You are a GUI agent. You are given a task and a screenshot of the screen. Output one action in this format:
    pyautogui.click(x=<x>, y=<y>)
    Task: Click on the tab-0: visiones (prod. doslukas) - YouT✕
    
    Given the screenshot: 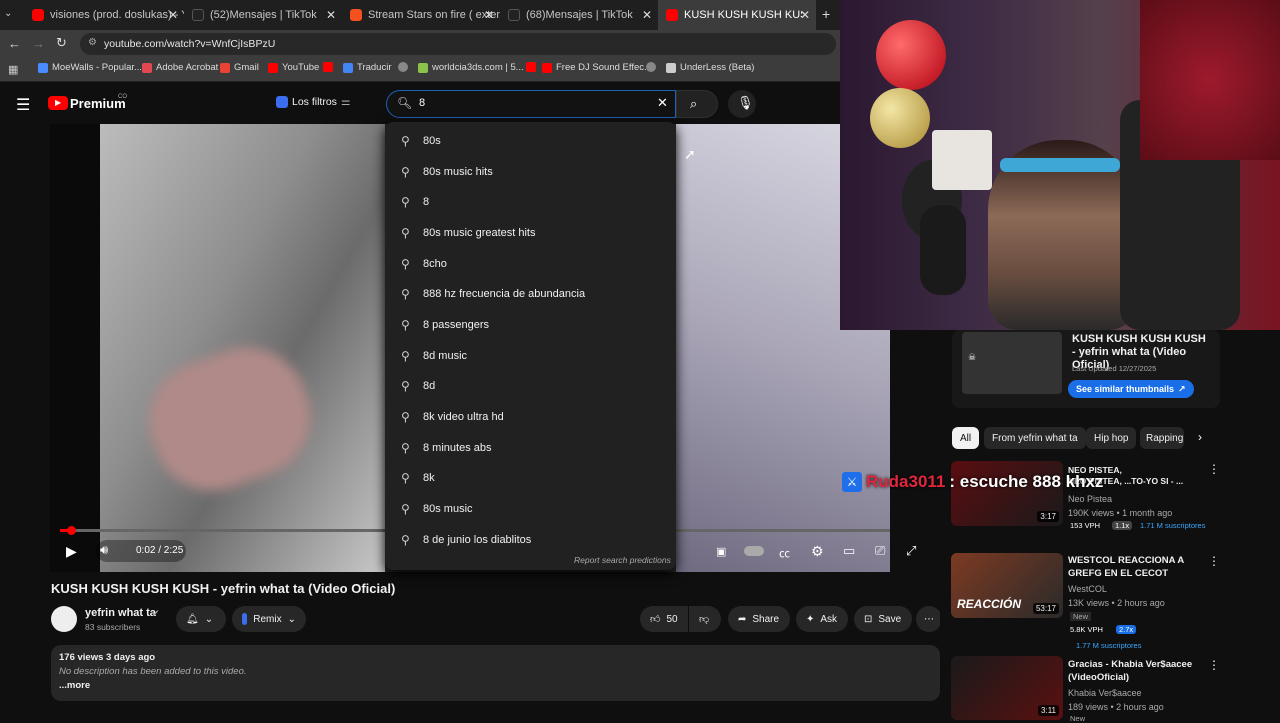 What is the action you would take?
    pyautogui.click(x=104, y=15)
    